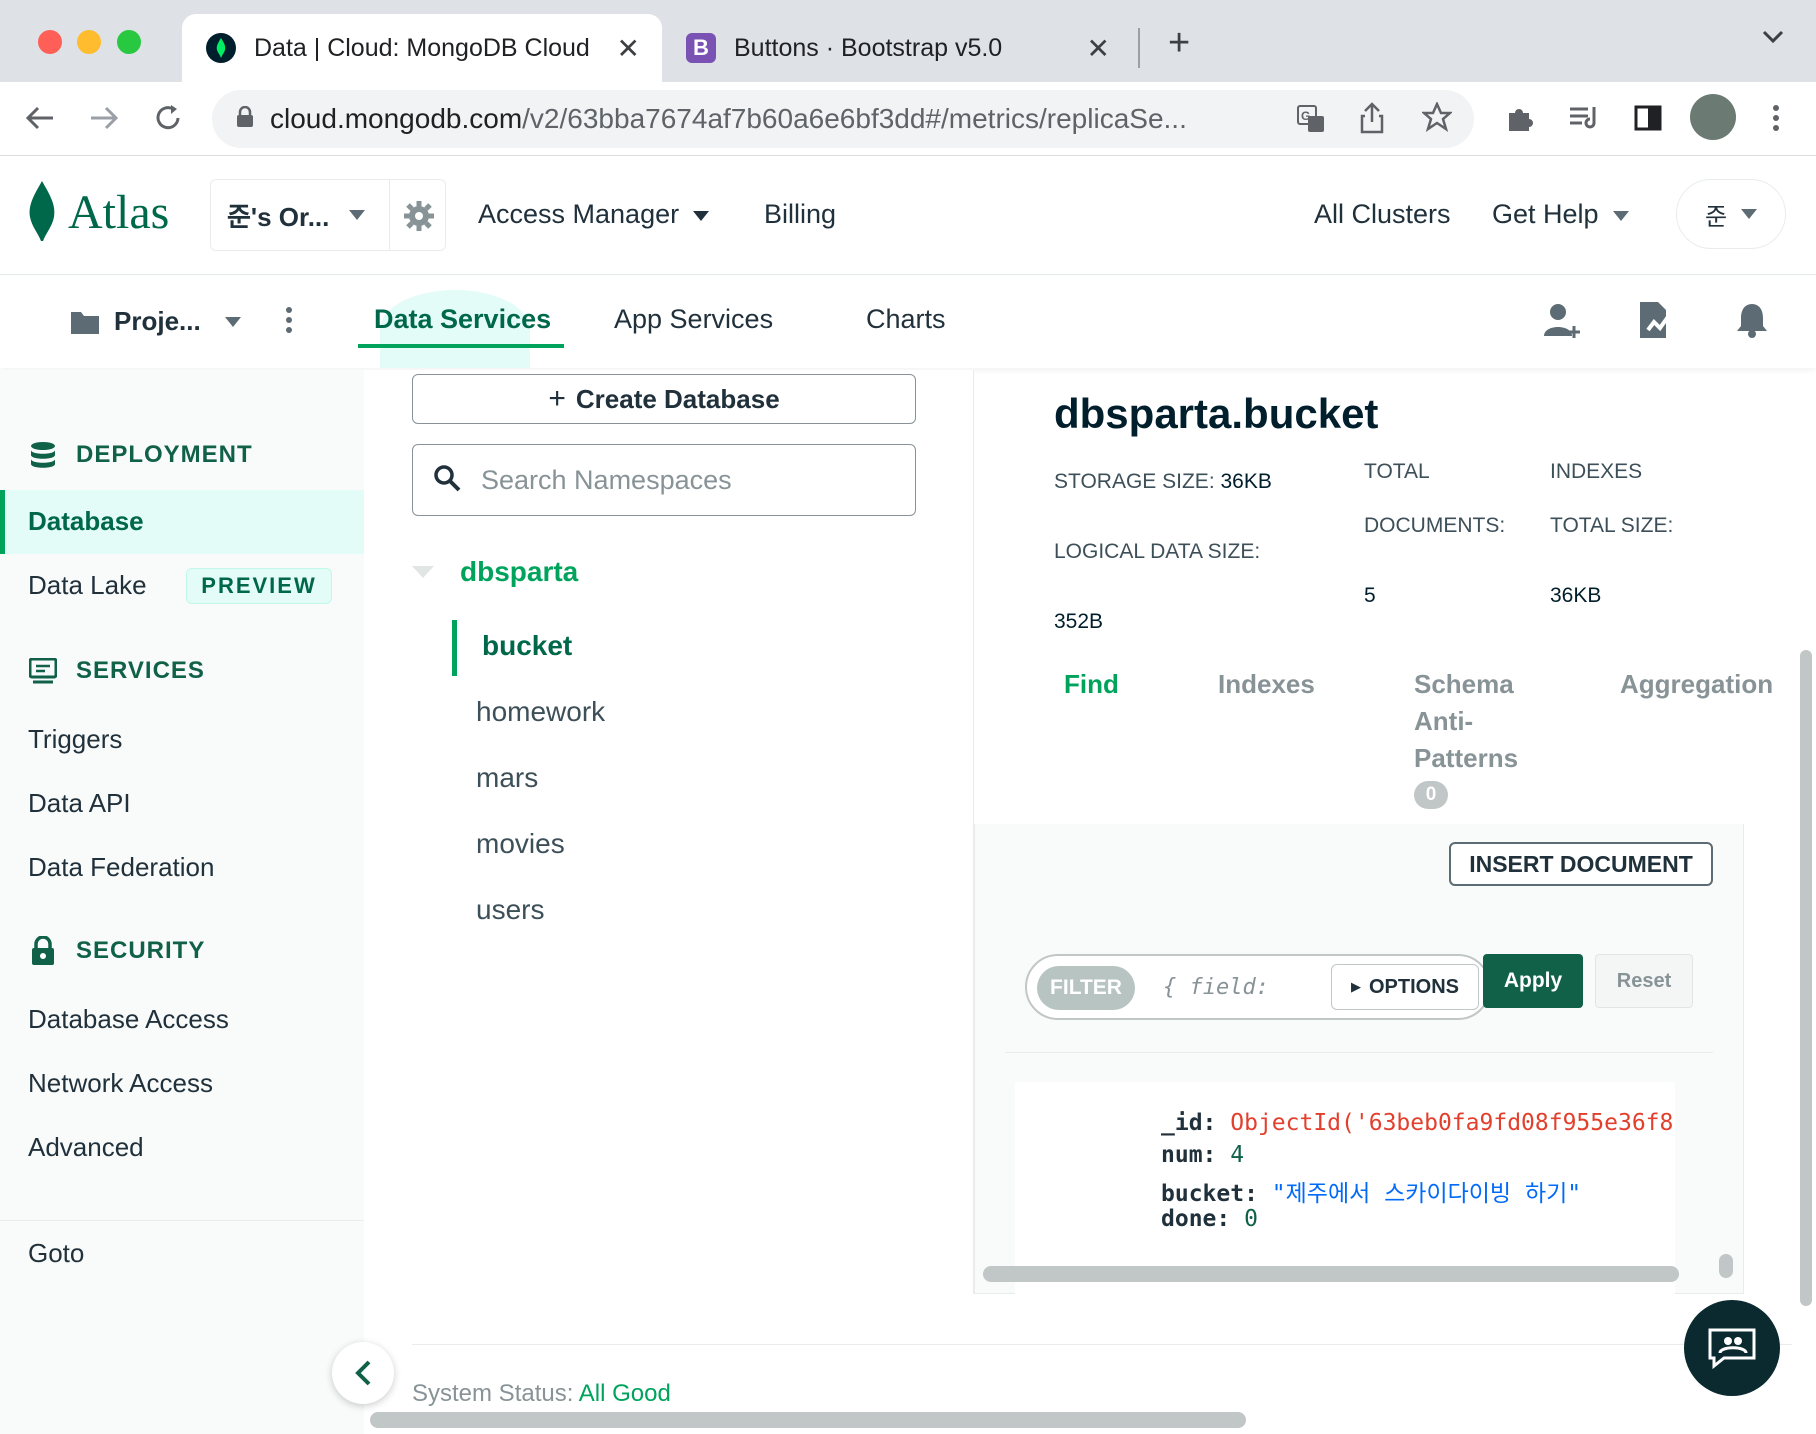 The width and height of the screenshot is (1816, 1434). I want to click on storage-size-stat: STORAGE SIZE: 36KB, so click(1163, 481).